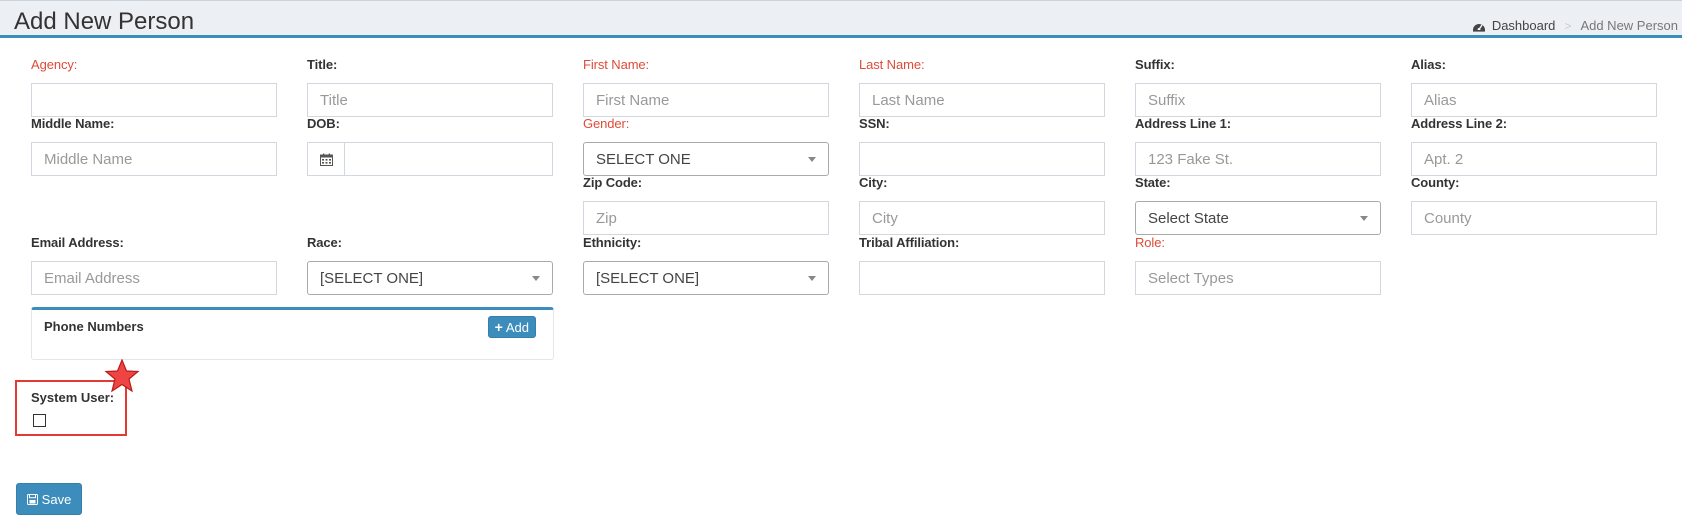  I want to click on dob-field, so click(448, 159).